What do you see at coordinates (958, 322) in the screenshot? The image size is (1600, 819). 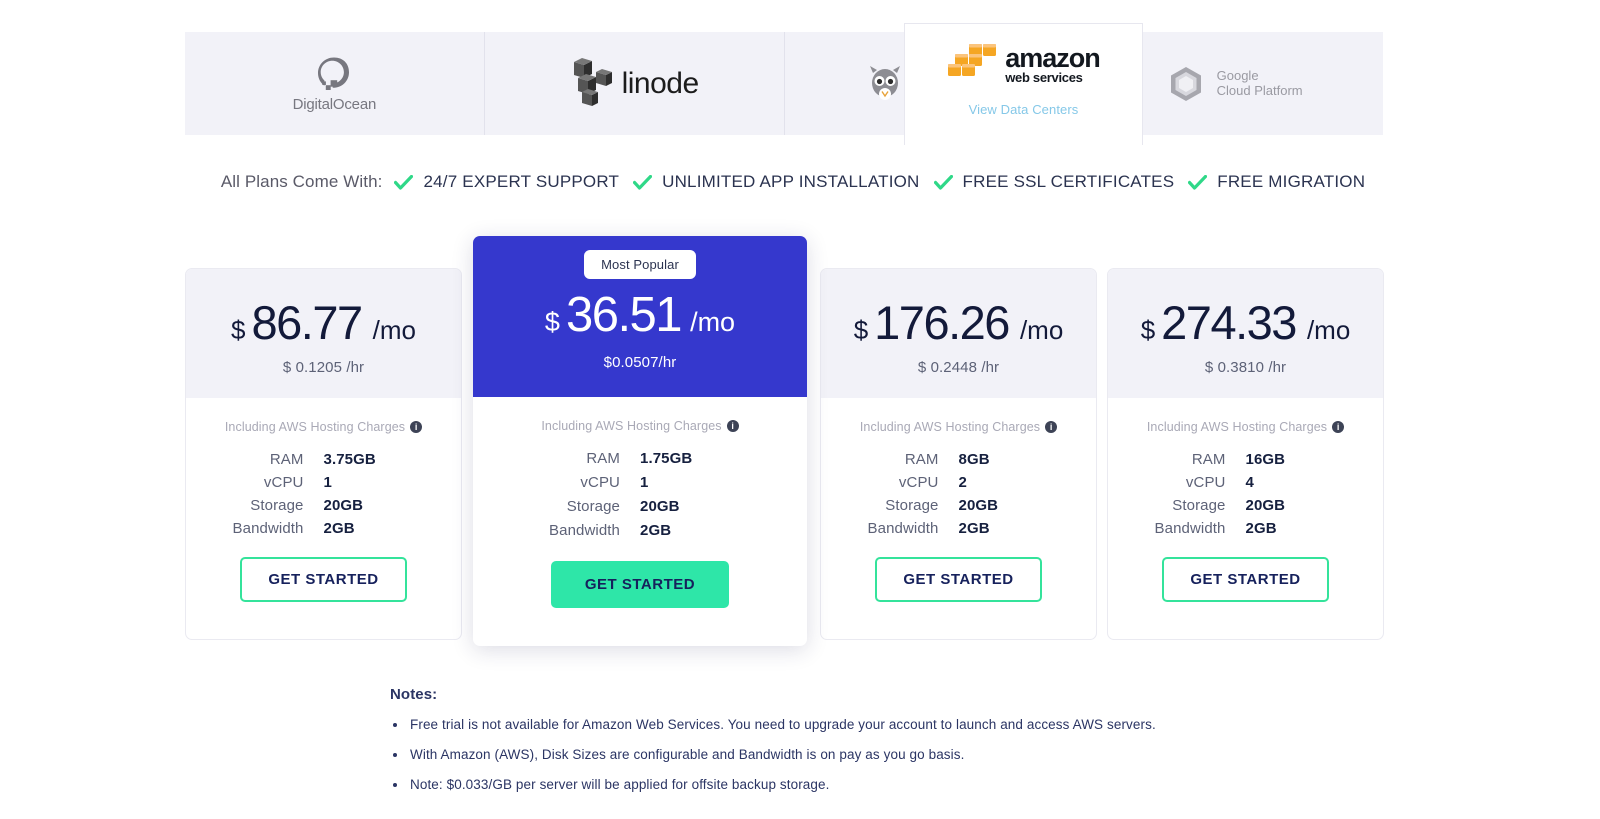 I see `price-row: $ 176.26 /mo` at bounding box center [958, 322].